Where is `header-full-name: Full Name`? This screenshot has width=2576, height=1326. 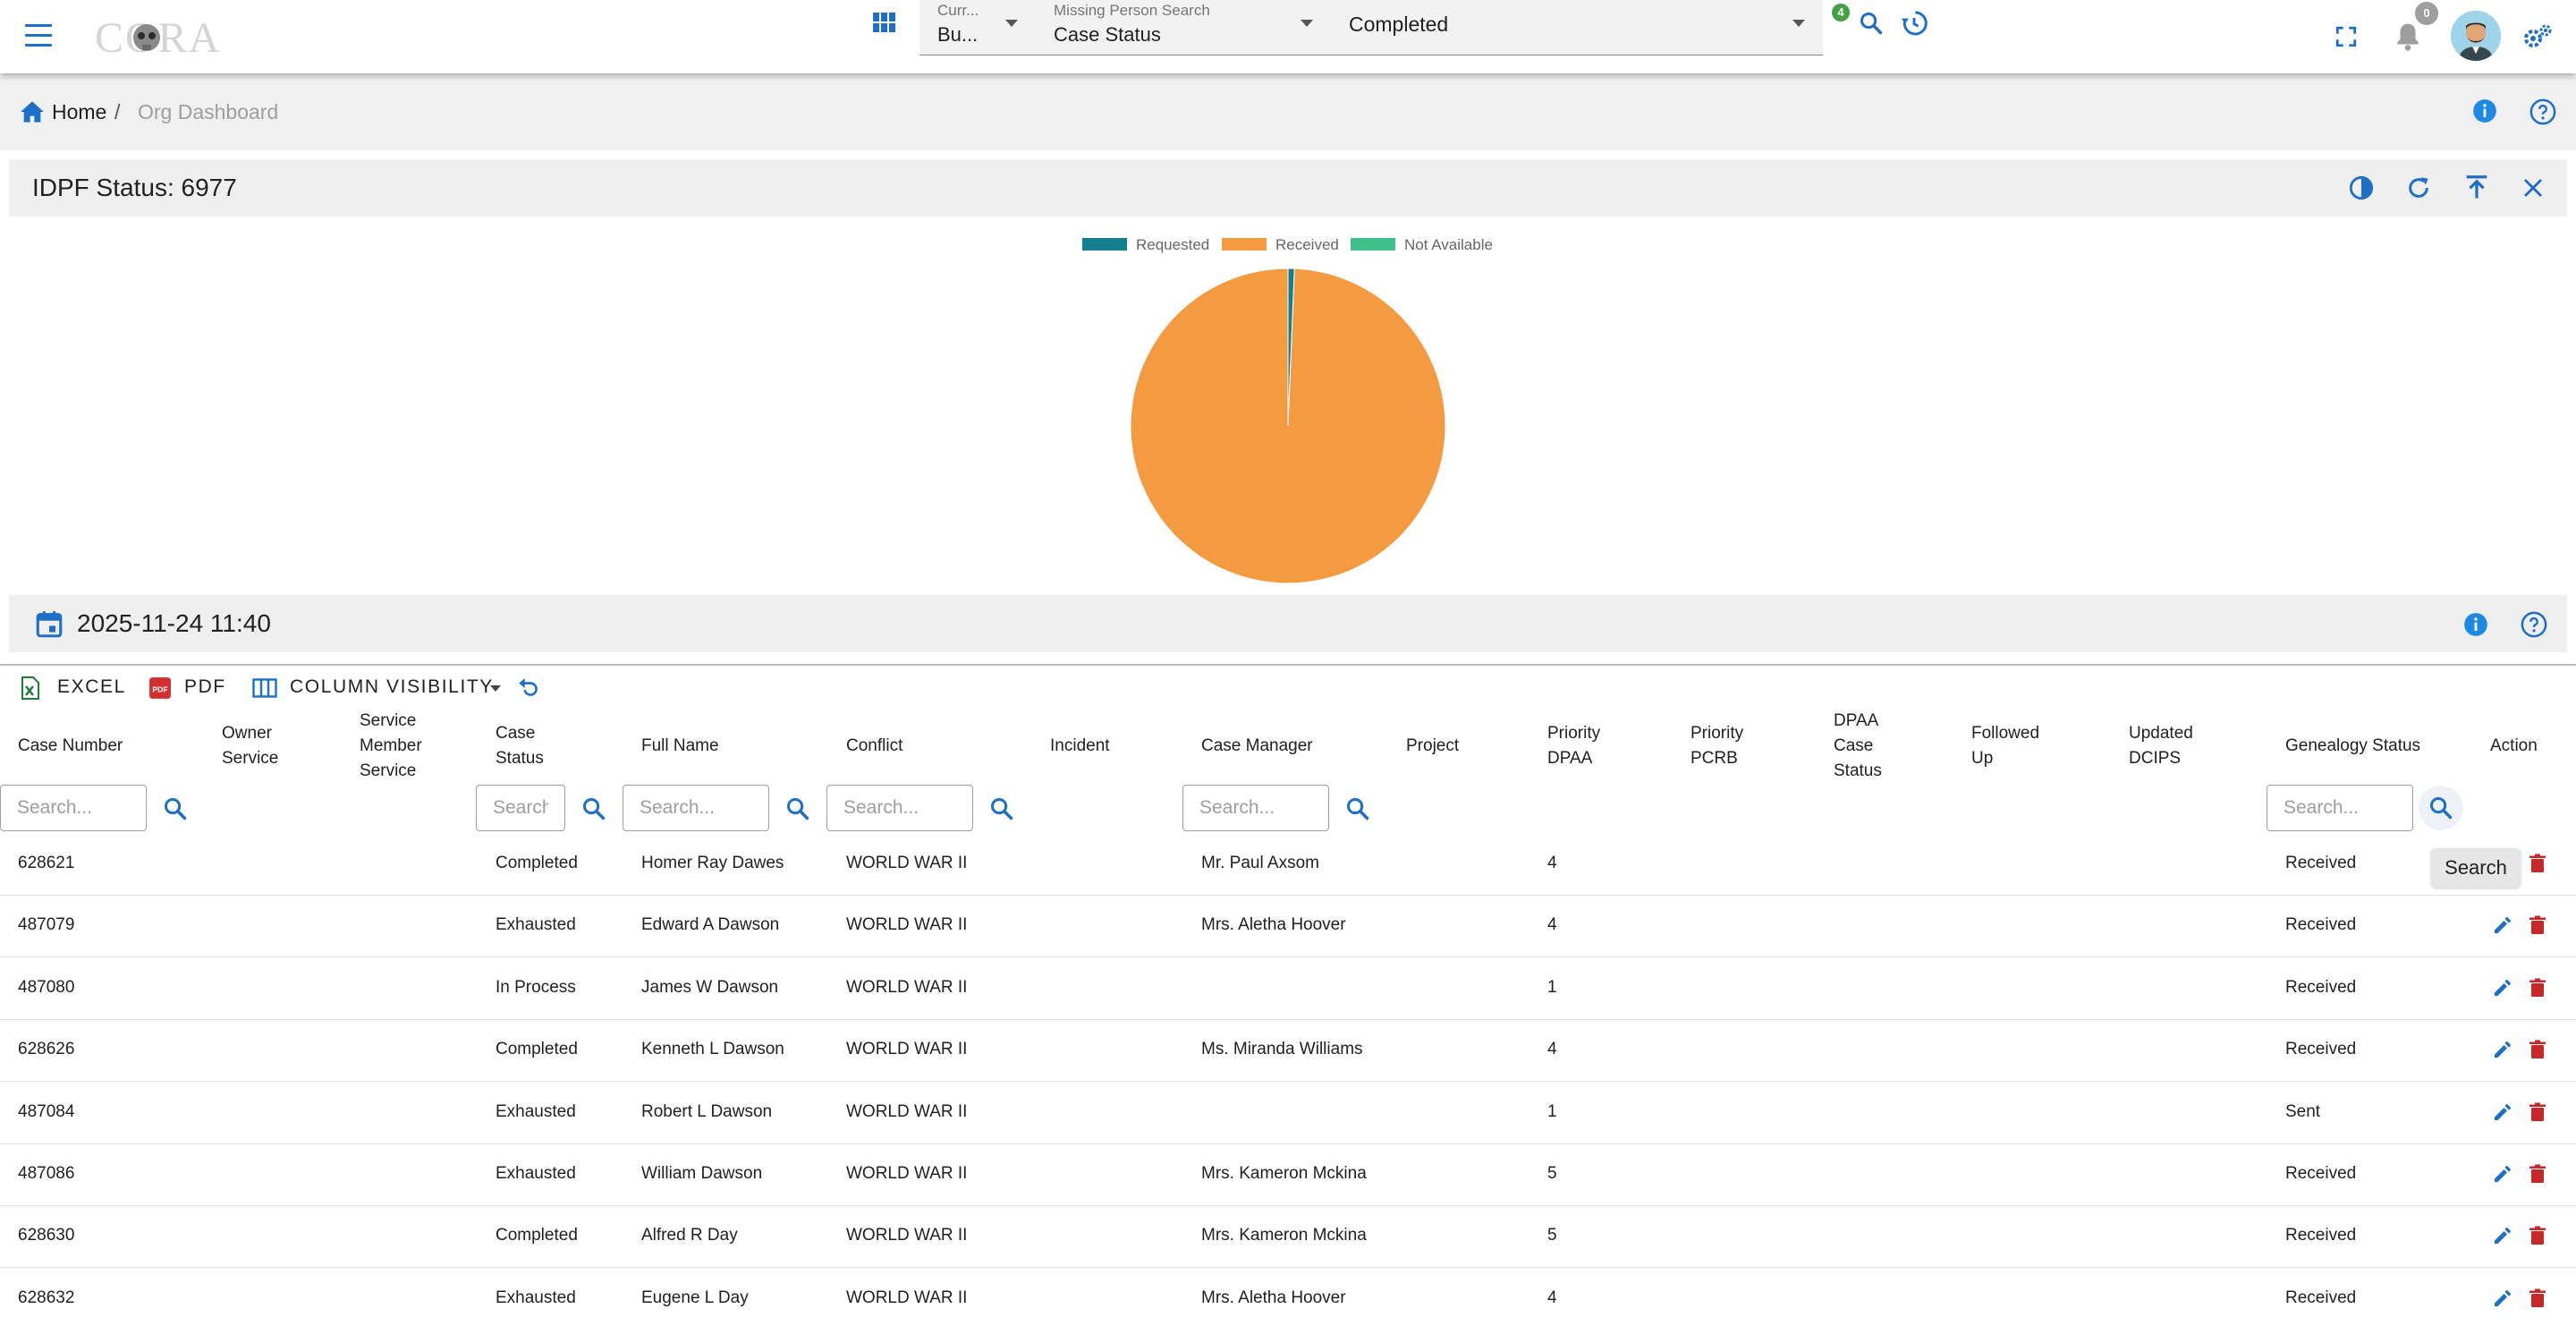 header-full-name: Full Name is located at coordinates (680, 746).